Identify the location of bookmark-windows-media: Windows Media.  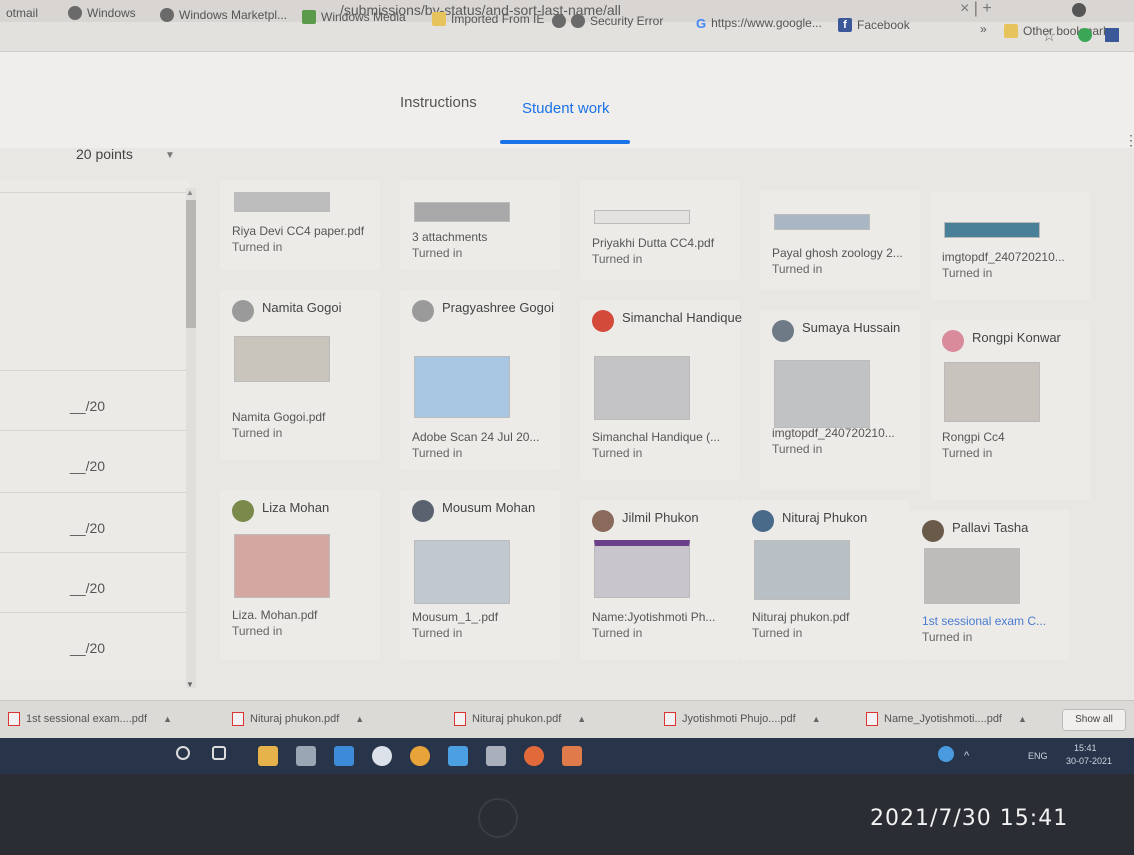
(354, 17).